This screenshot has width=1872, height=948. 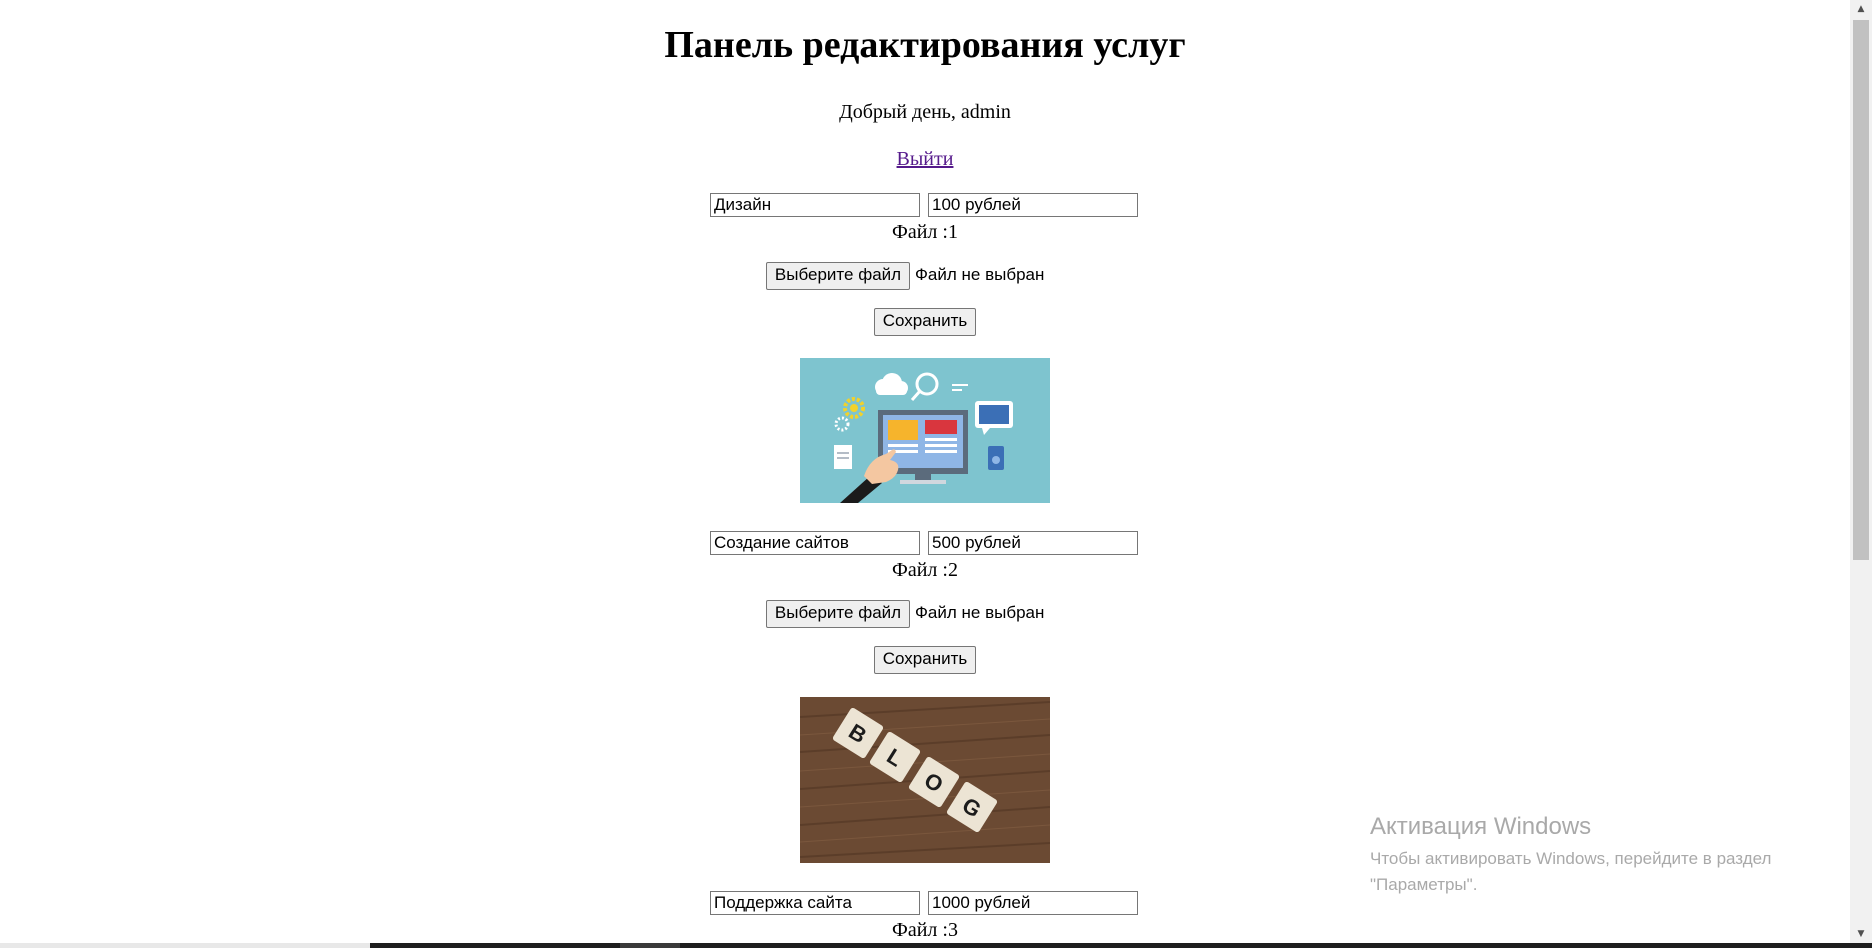 I want to click on taskbar, so click(x=936, y=945).